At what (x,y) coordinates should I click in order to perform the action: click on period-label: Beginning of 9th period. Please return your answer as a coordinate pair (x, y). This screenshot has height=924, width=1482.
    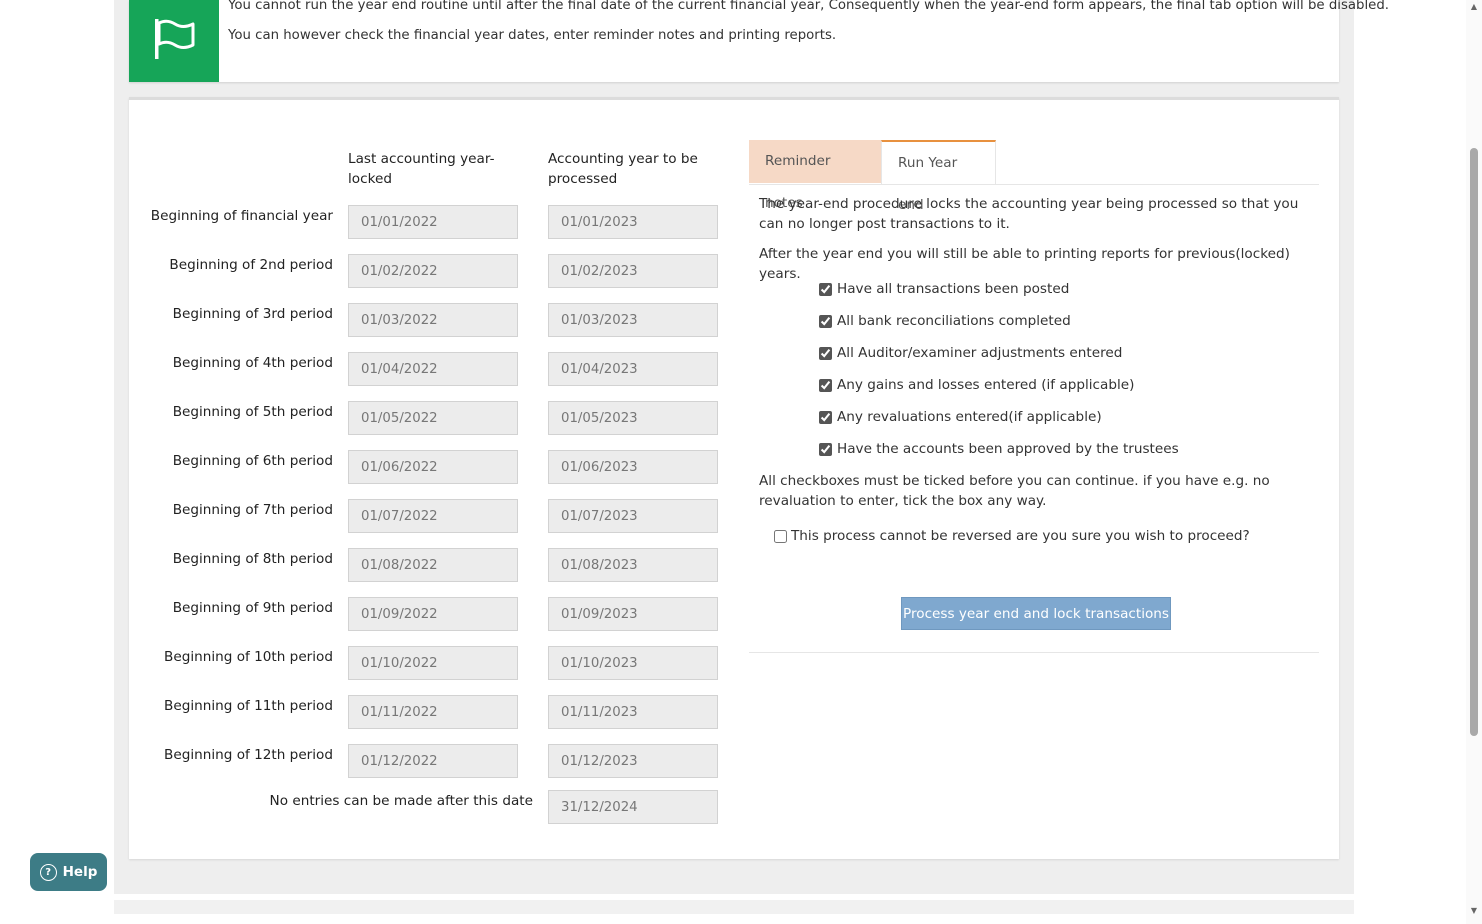
    Looking at the image, I should click on (252, 608).